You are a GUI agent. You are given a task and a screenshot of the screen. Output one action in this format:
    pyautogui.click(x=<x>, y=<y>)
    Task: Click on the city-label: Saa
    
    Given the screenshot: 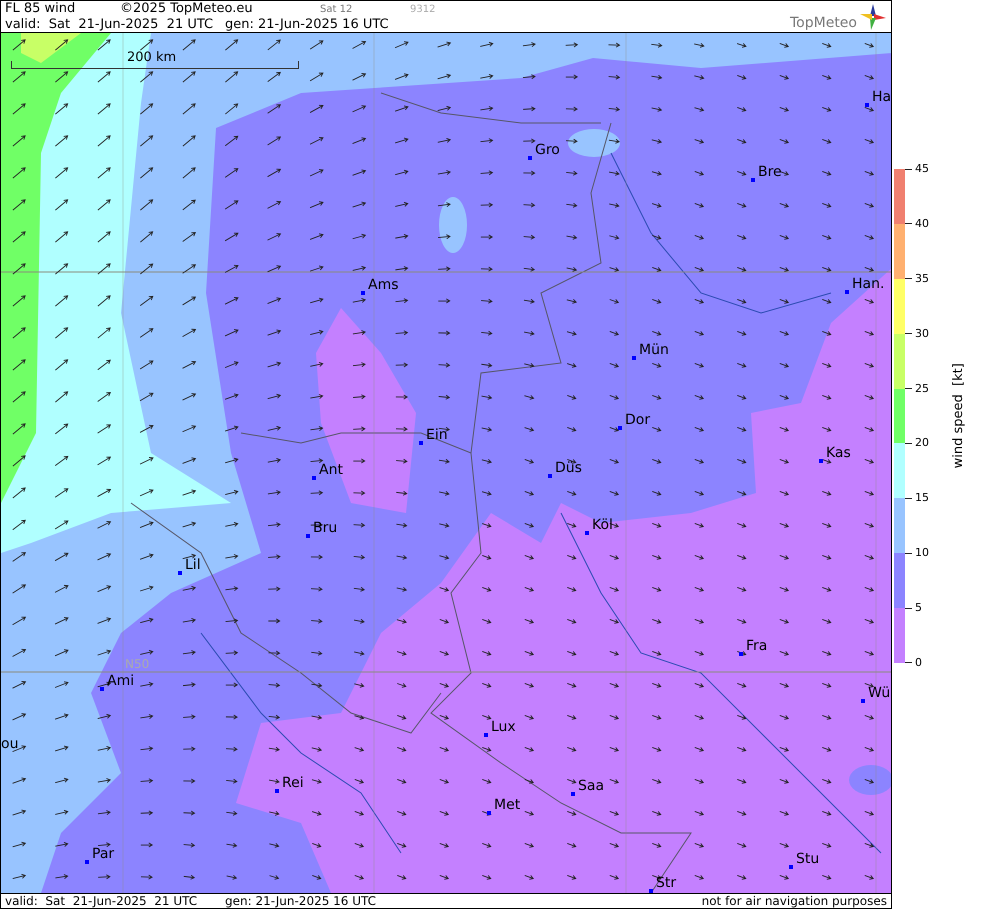 What is the action you would take?
    pyautogui.click(x=591, y=786)
    